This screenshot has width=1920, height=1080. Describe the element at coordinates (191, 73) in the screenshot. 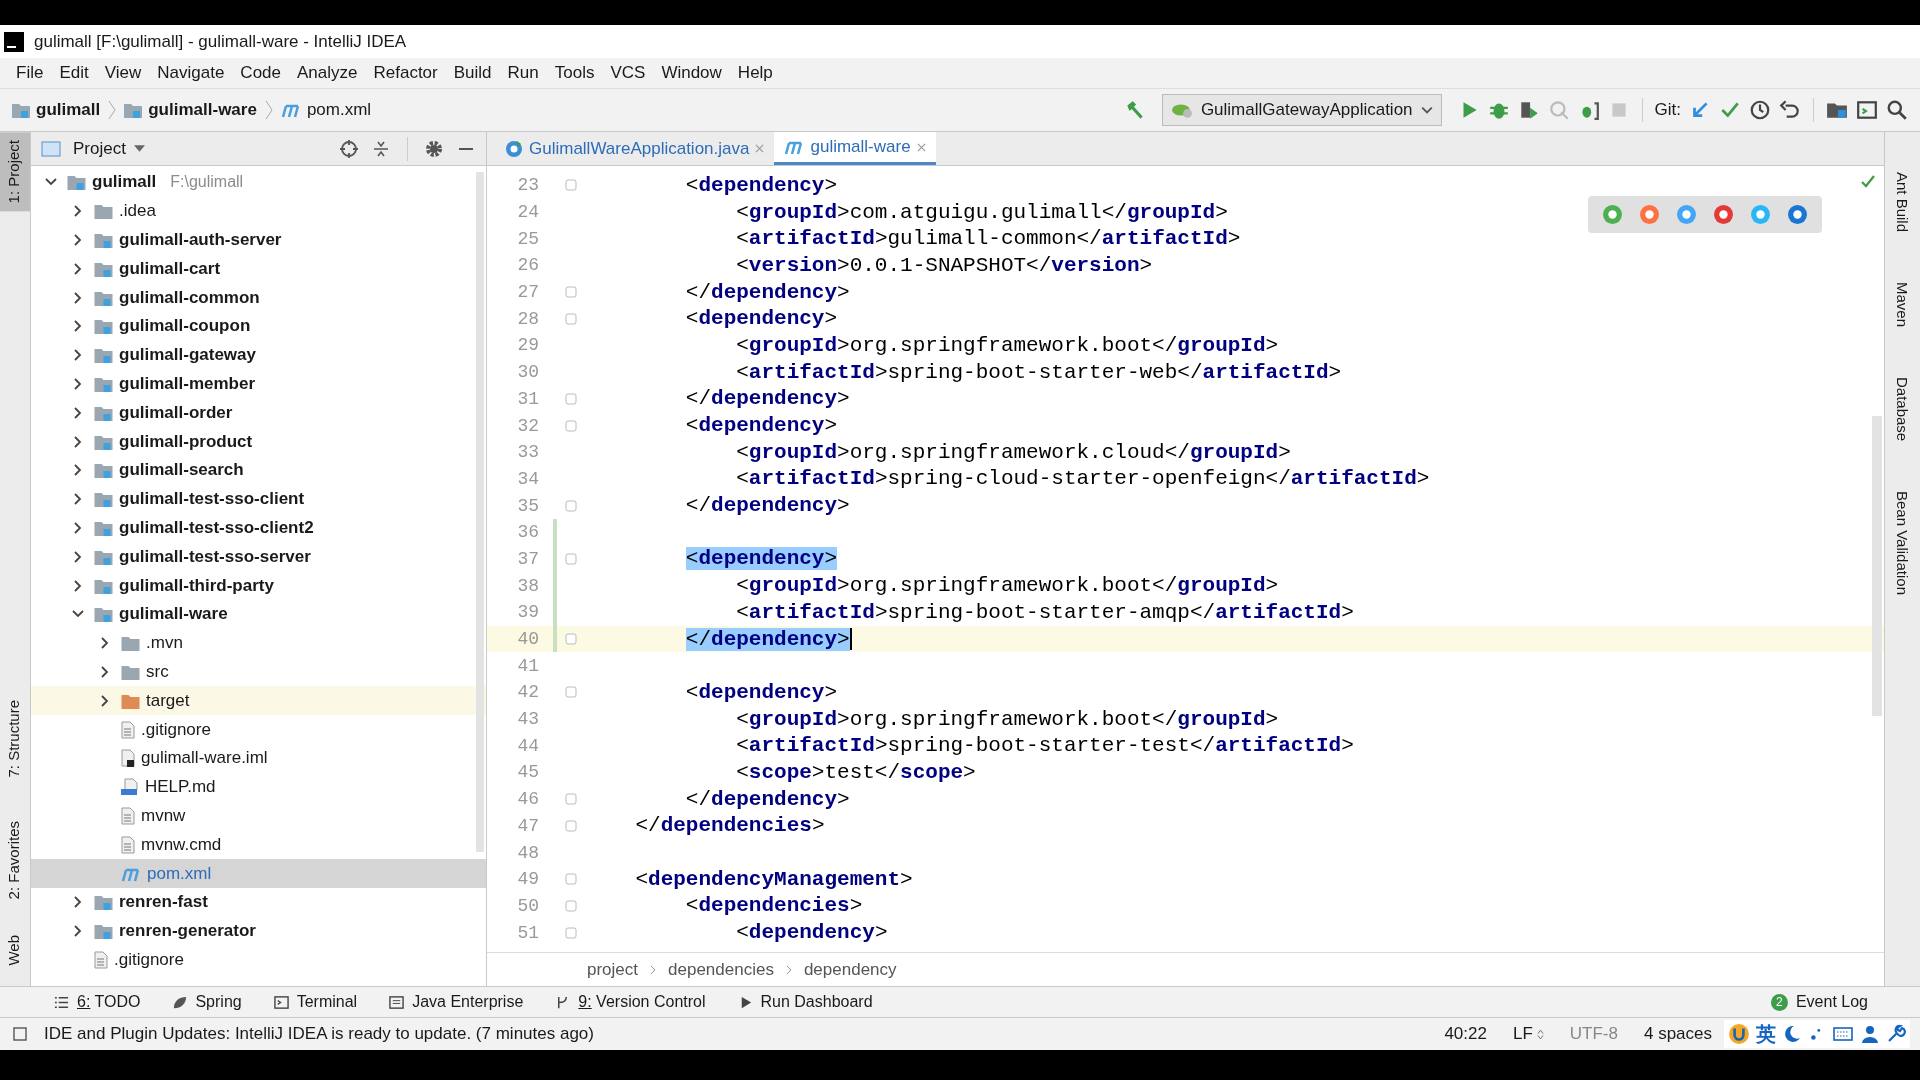

I see `menu-item: Navigate` at that location.